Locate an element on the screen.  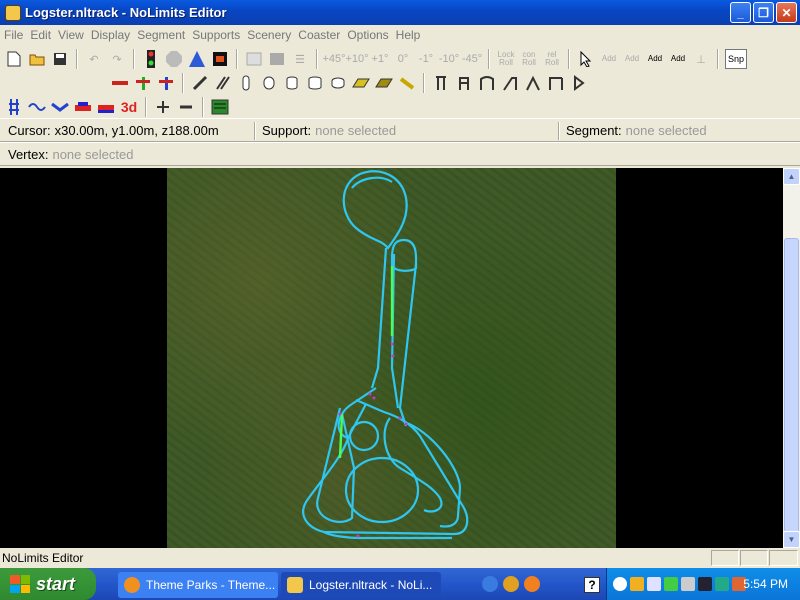
start-button: start is located at coordinates (48, 584).